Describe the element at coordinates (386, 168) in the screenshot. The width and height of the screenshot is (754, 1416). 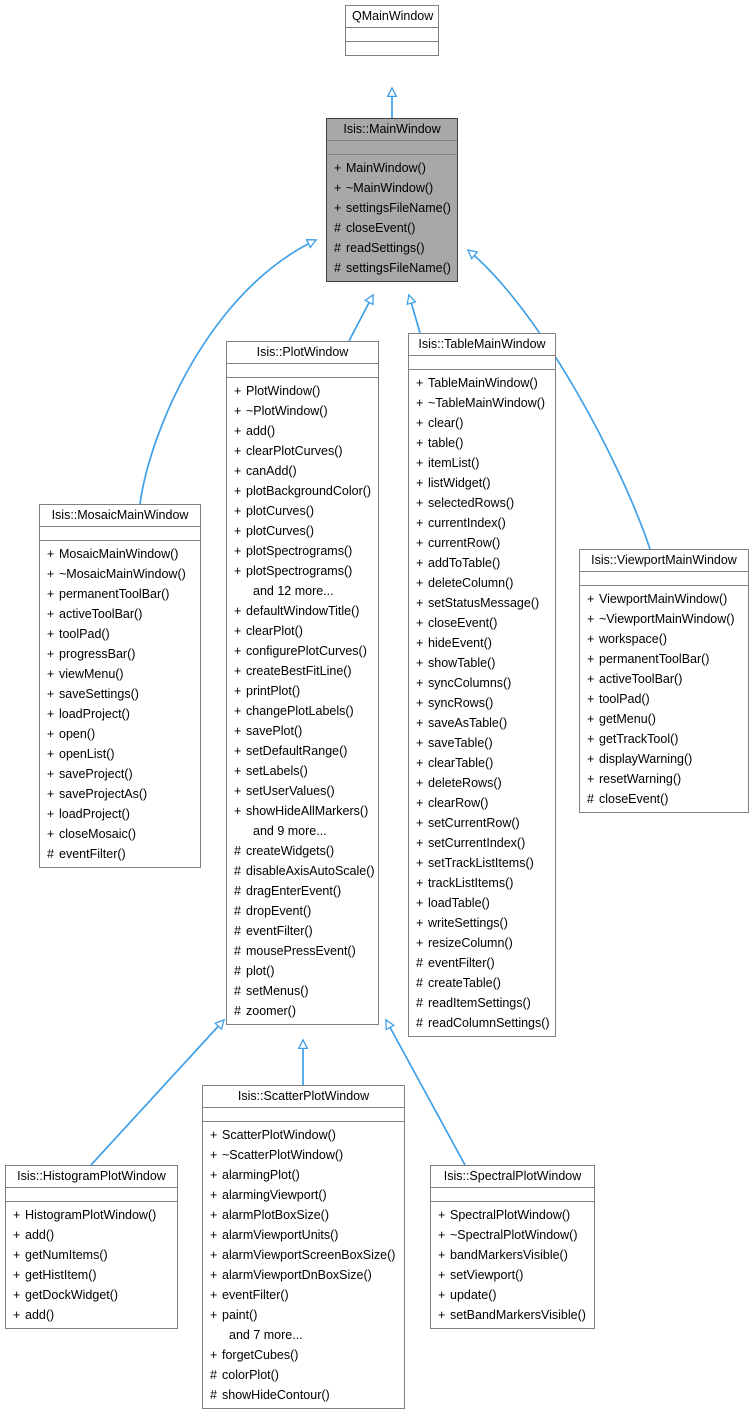
I see `uml-method-label: MainWindow()` at that location.